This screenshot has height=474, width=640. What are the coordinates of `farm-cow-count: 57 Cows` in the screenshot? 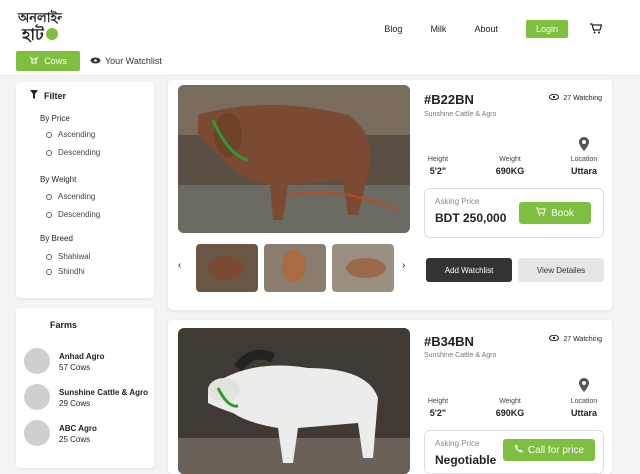 It's located at (75, 367).